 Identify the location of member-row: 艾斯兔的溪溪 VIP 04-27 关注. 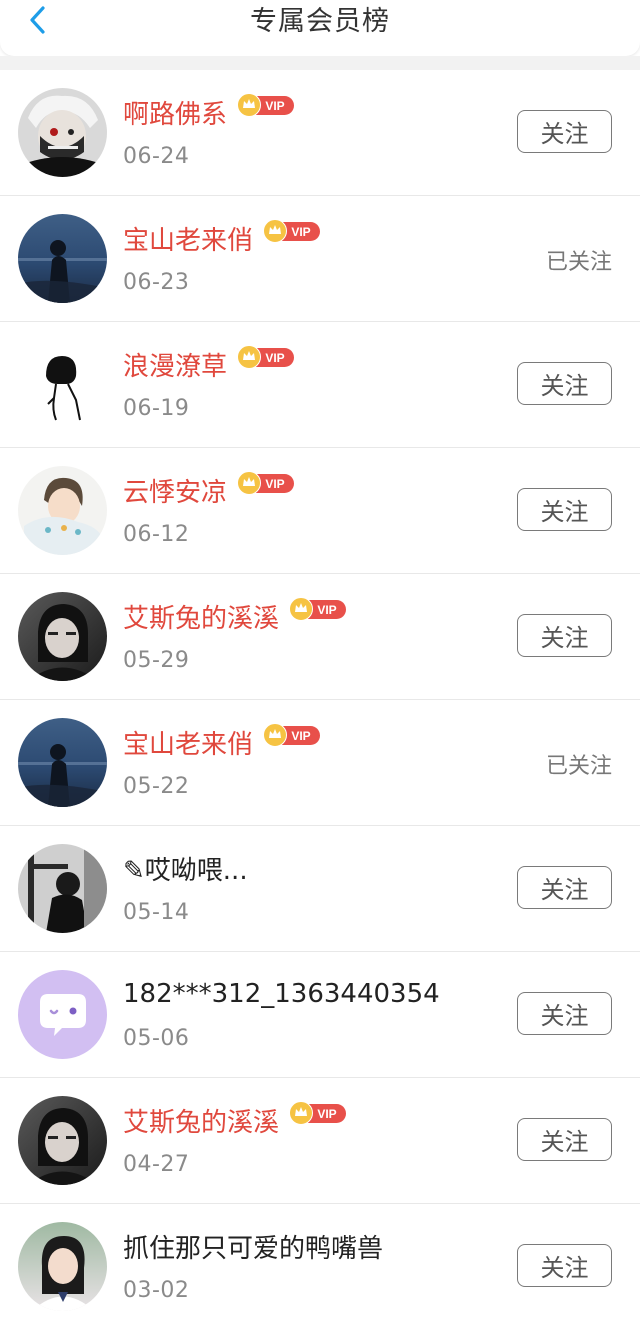
(320, 1141).